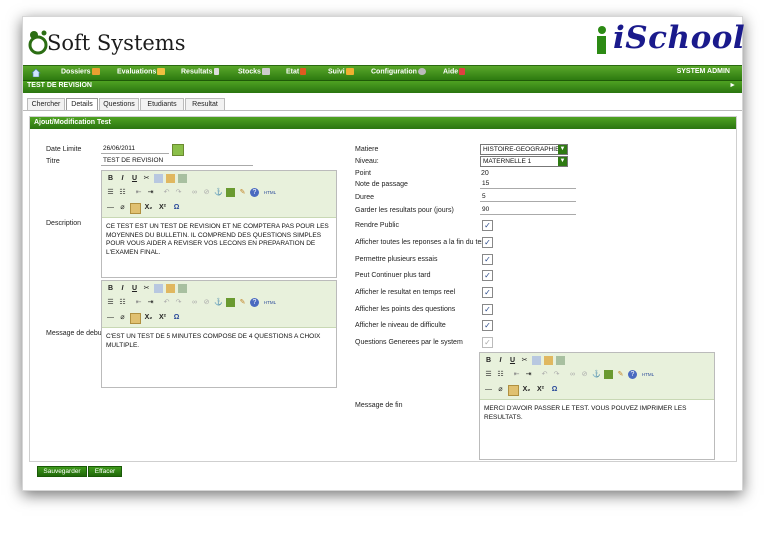  I want to click on clear-button: Effacer, so click(105, 471).